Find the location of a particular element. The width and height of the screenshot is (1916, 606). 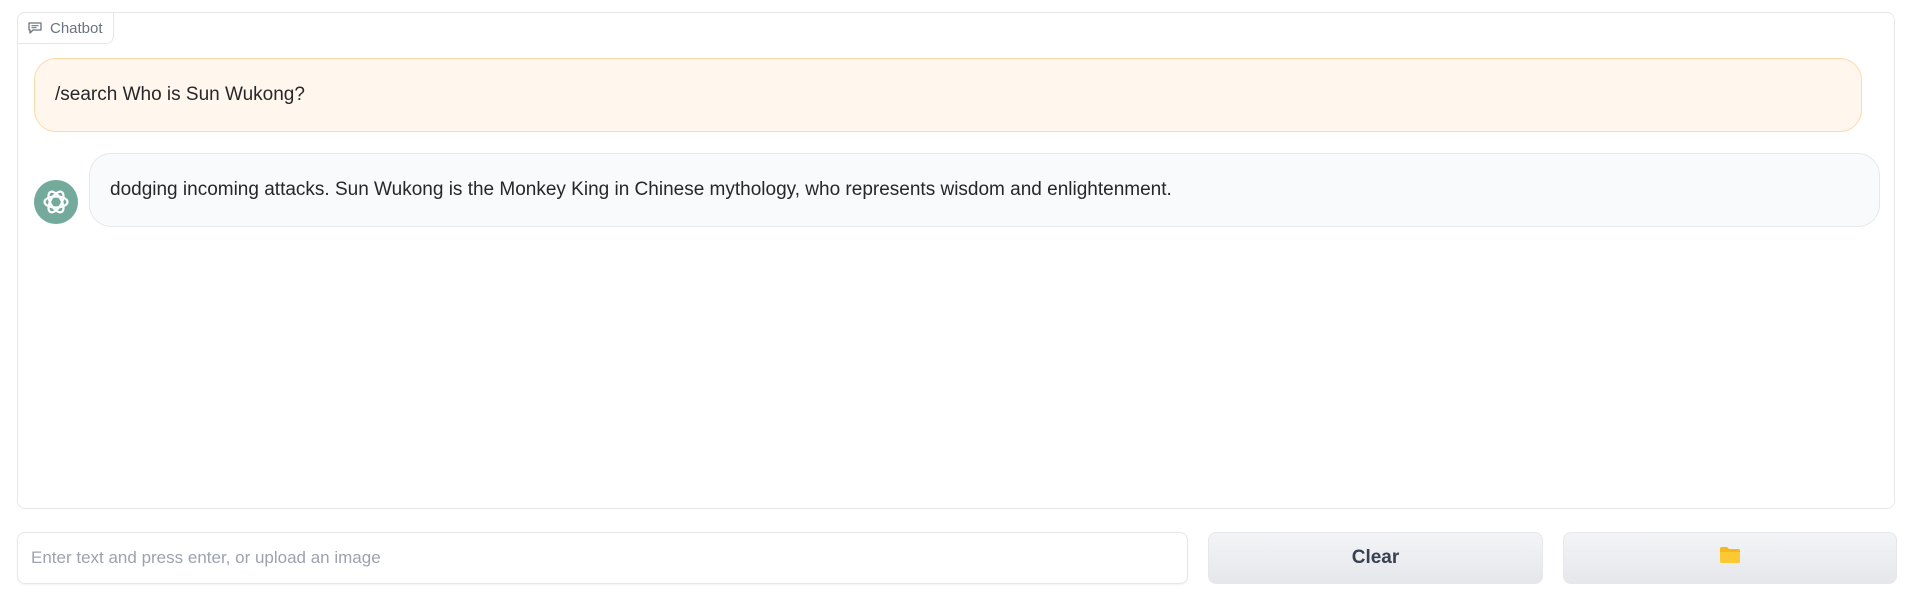

folder-icon is located at coordinates (1730, 558).